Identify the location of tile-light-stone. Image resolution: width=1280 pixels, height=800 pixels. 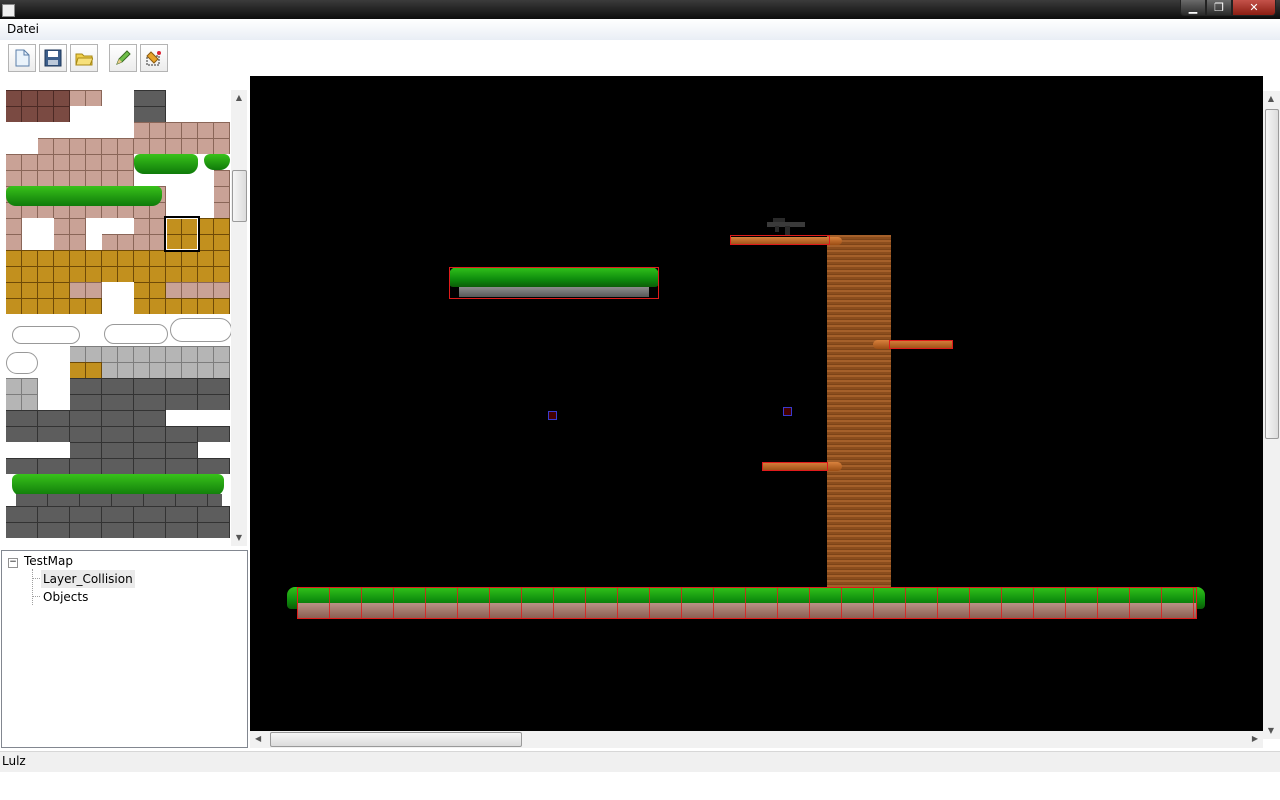
(22, 394).